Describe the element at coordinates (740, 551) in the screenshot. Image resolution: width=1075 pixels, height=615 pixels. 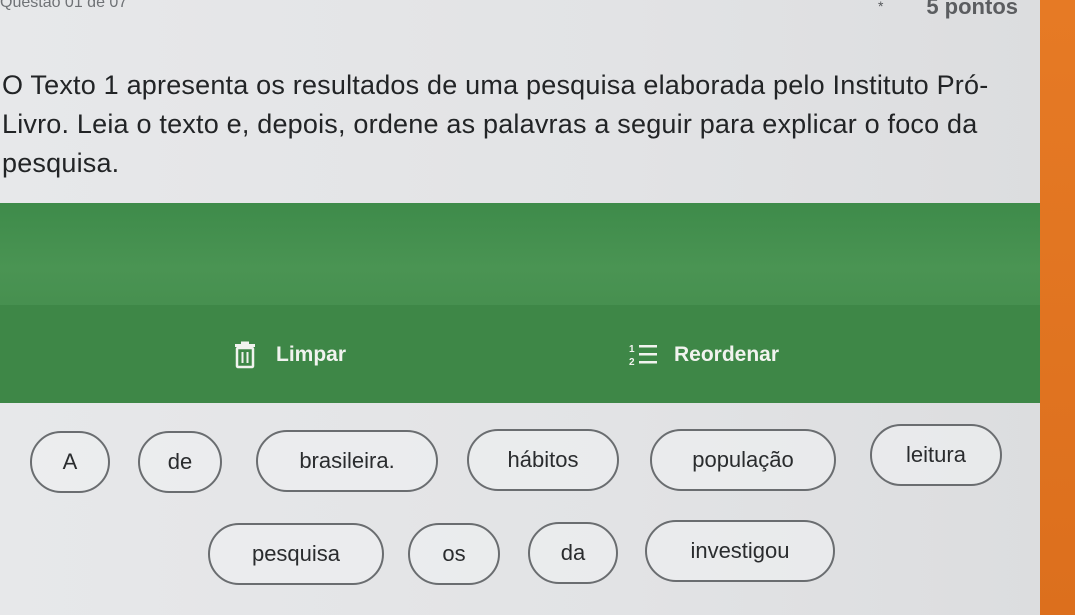
I see `word-chip: investigou` at that location.